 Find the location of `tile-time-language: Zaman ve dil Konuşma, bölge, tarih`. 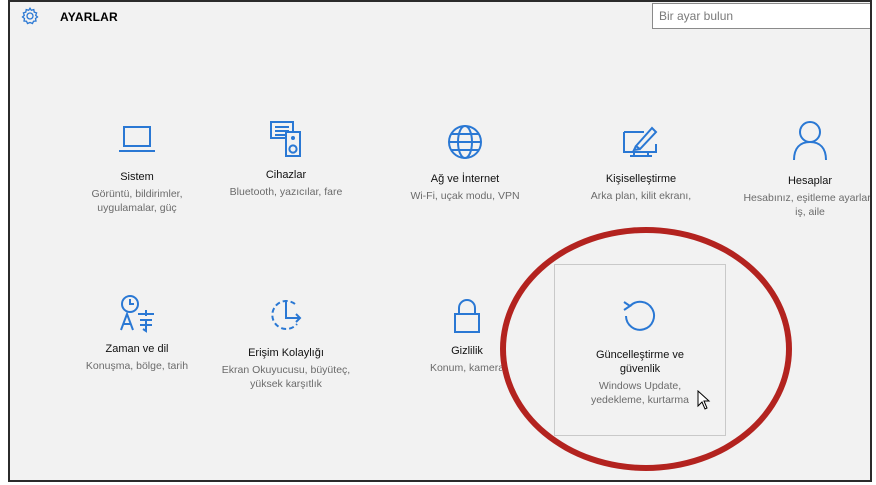

tile-time-language: Zaman ve dil Konuşma, bölge, tarih is located at coordinates (137, 332).